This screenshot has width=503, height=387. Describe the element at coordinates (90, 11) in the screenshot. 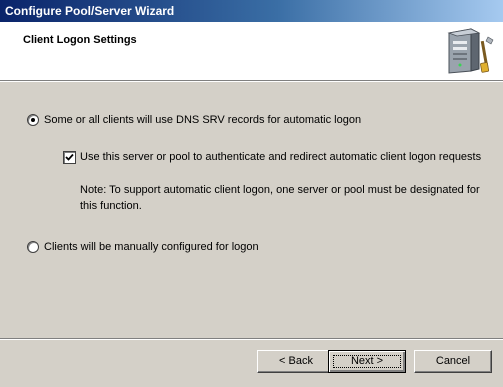

I see `window-title: Configure Pool/Server Wizard` at that location.